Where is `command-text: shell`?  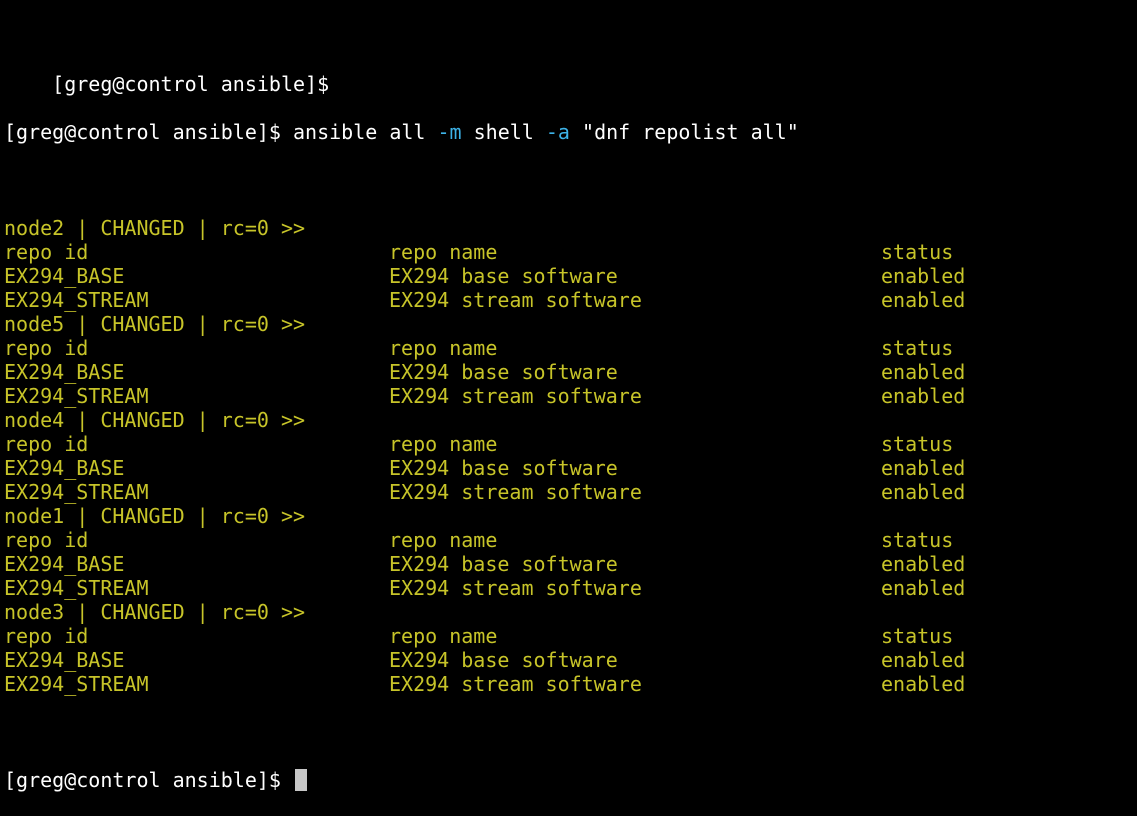
command-text: shell is located at coordinates (503, 132).